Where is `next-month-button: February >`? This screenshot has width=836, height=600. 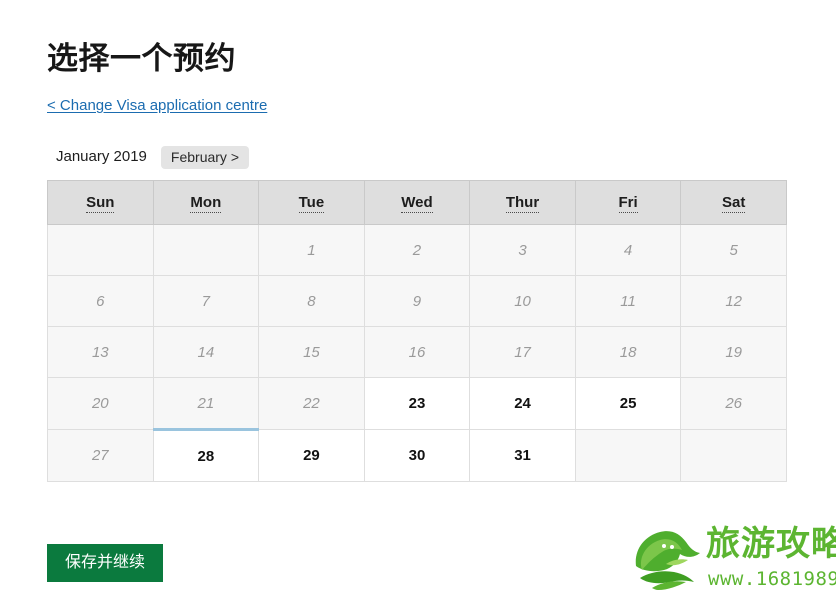
next-month-button: February > is located at coordinates (204, 157).